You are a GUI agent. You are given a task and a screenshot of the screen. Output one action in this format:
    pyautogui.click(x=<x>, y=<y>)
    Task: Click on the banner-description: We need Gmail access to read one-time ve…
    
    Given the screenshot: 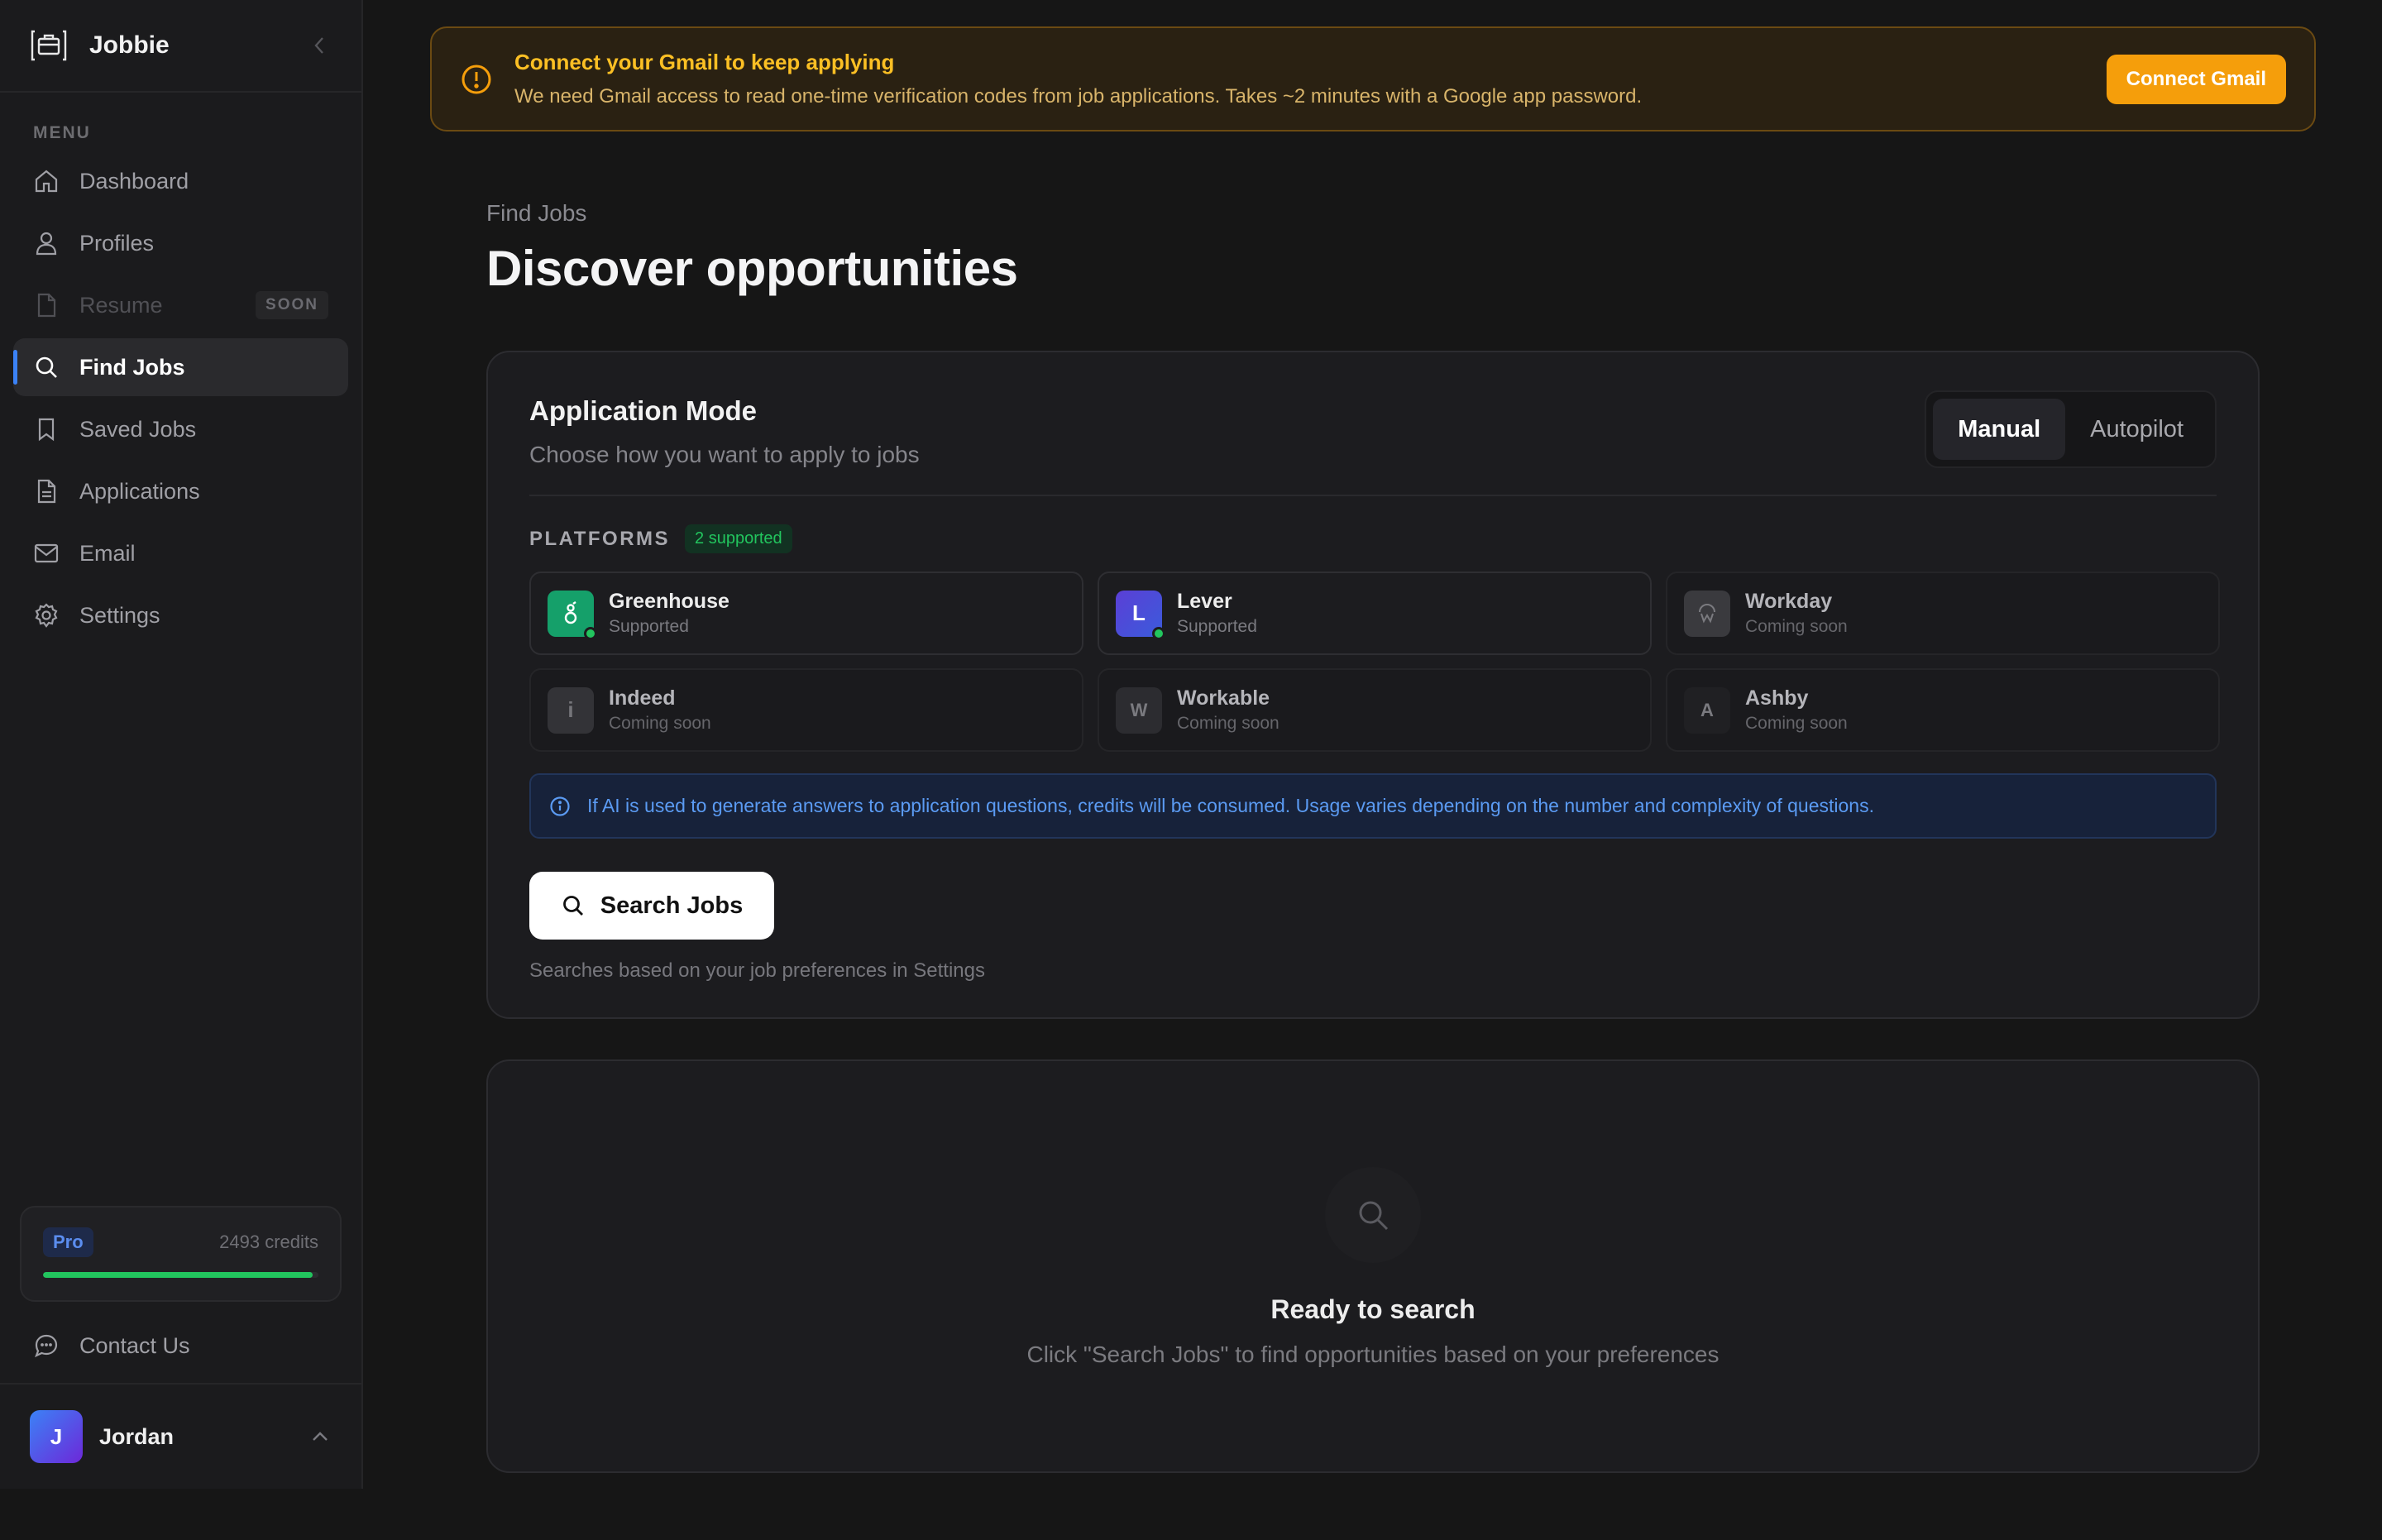 What is the action you would take?
    pyautogui.click(x=1078, y=96)
    